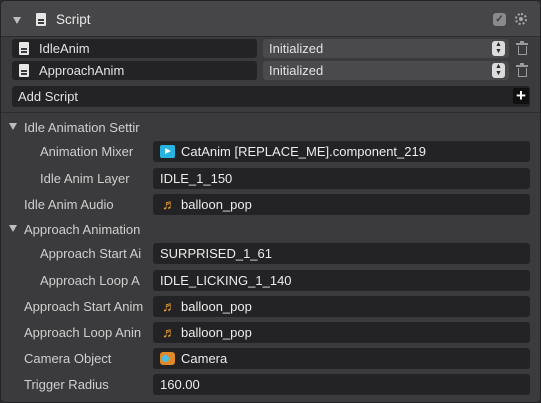 The image size is (541, 403). I want to click on script-slot-idleanim: IdleAnim, so click(134, 48).